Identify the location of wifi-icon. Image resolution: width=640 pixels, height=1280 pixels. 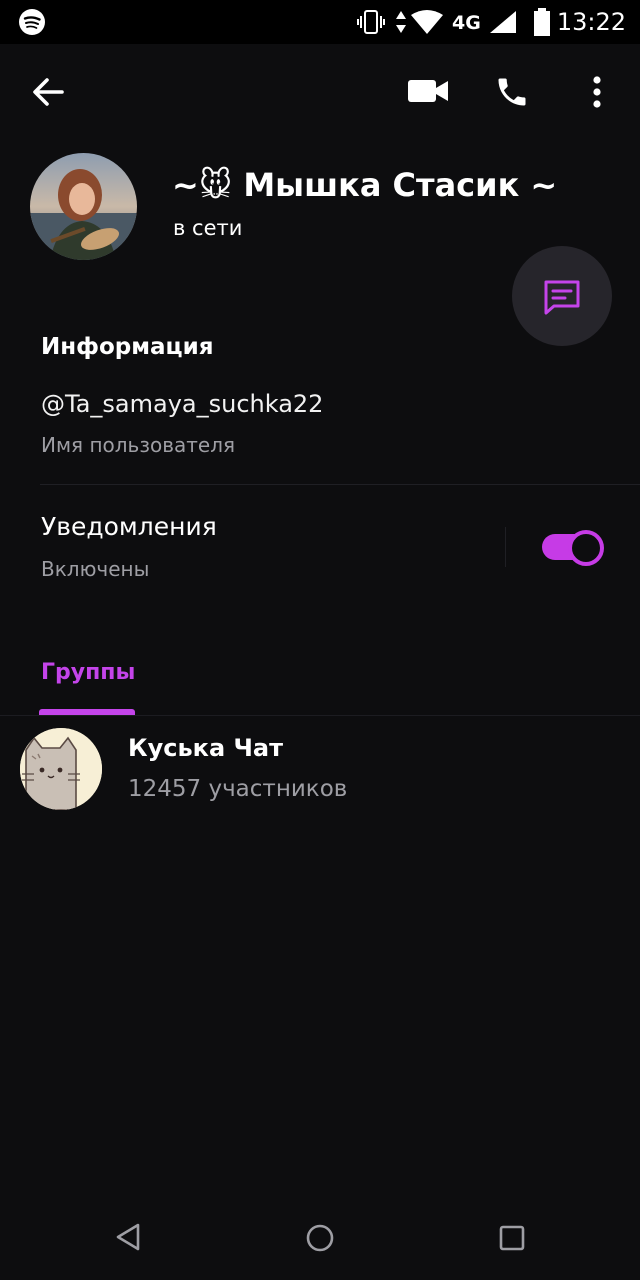
(427, 22).